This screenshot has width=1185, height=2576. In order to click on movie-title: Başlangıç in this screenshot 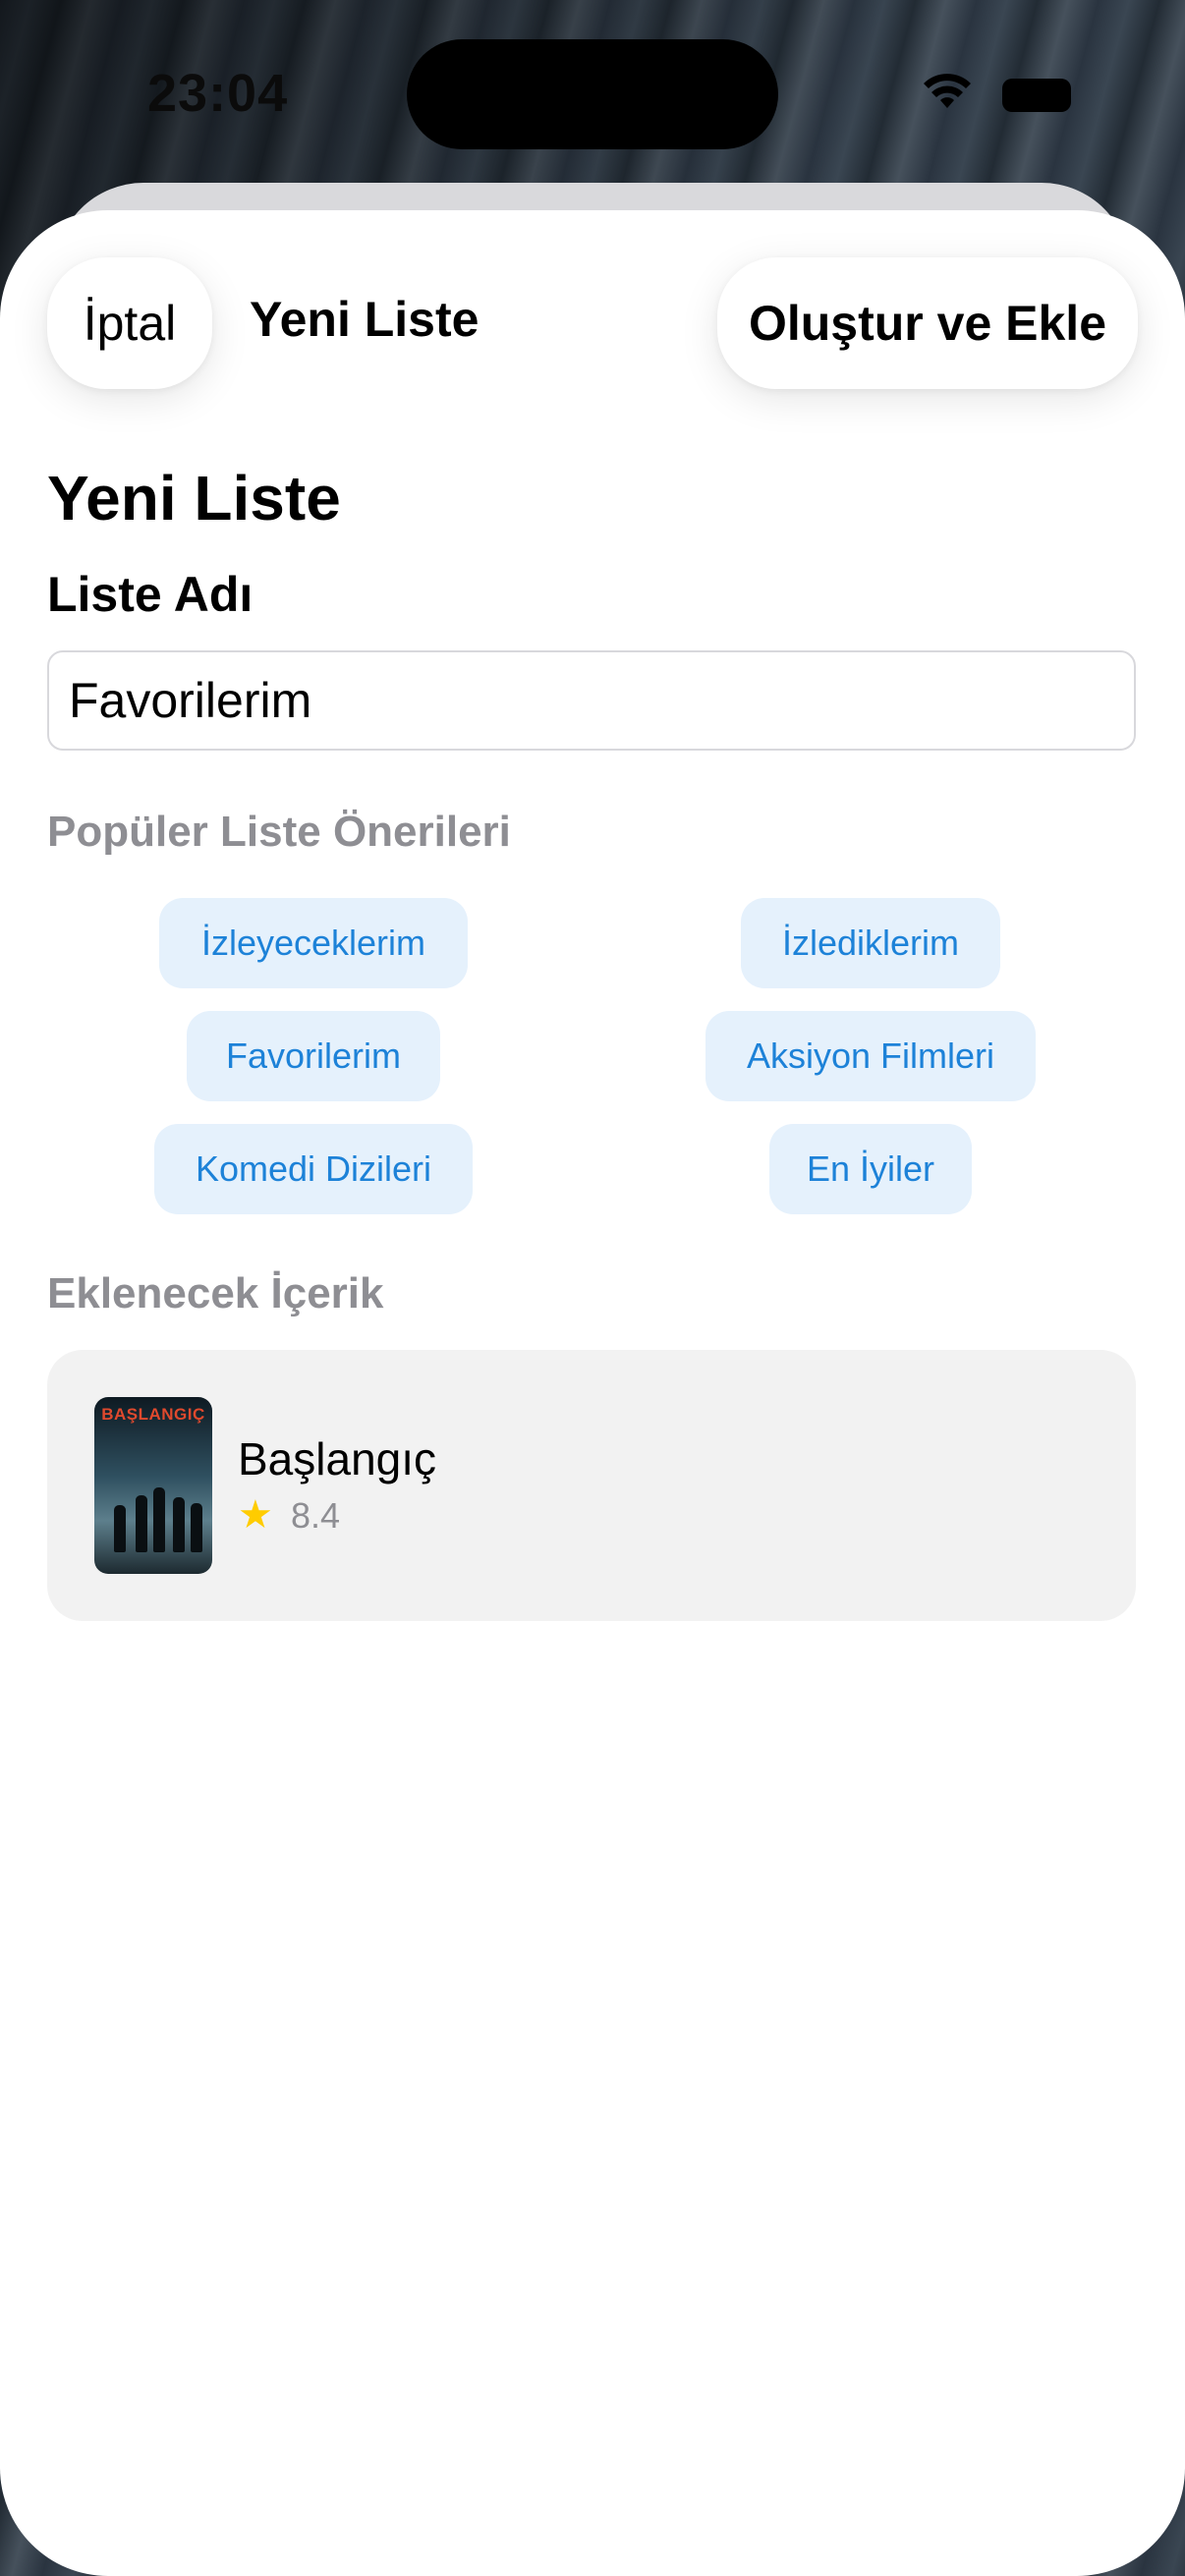, I will do `click(338, 1458)`.